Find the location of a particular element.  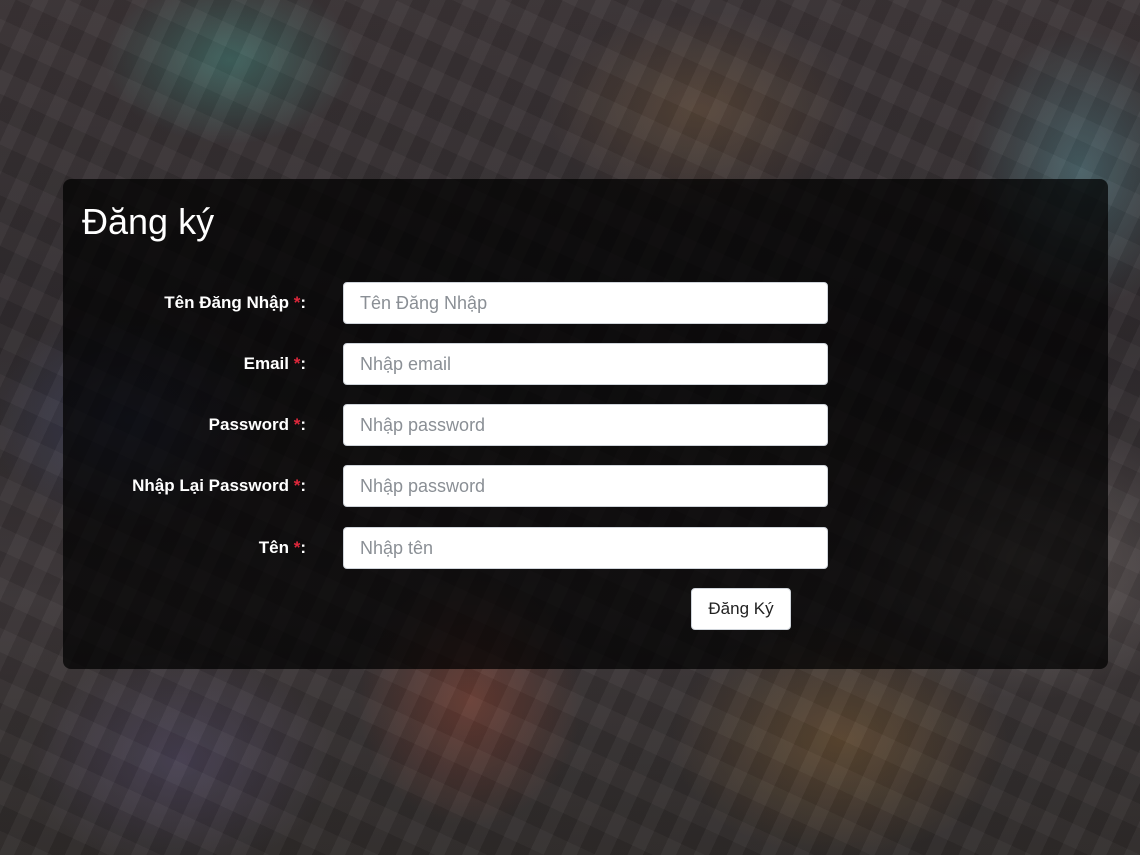

username-input is located at coordinates (585, 303).